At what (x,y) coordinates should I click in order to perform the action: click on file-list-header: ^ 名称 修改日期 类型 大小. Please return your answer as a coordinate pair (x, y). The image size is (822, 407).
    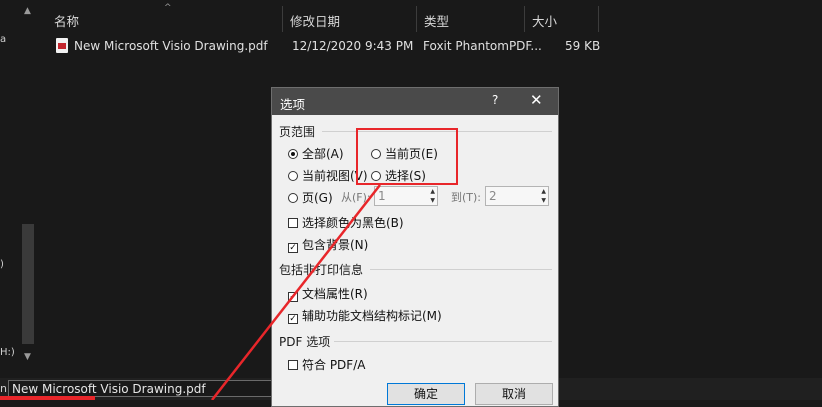
    Looking at the image, I should click on (324, 17).